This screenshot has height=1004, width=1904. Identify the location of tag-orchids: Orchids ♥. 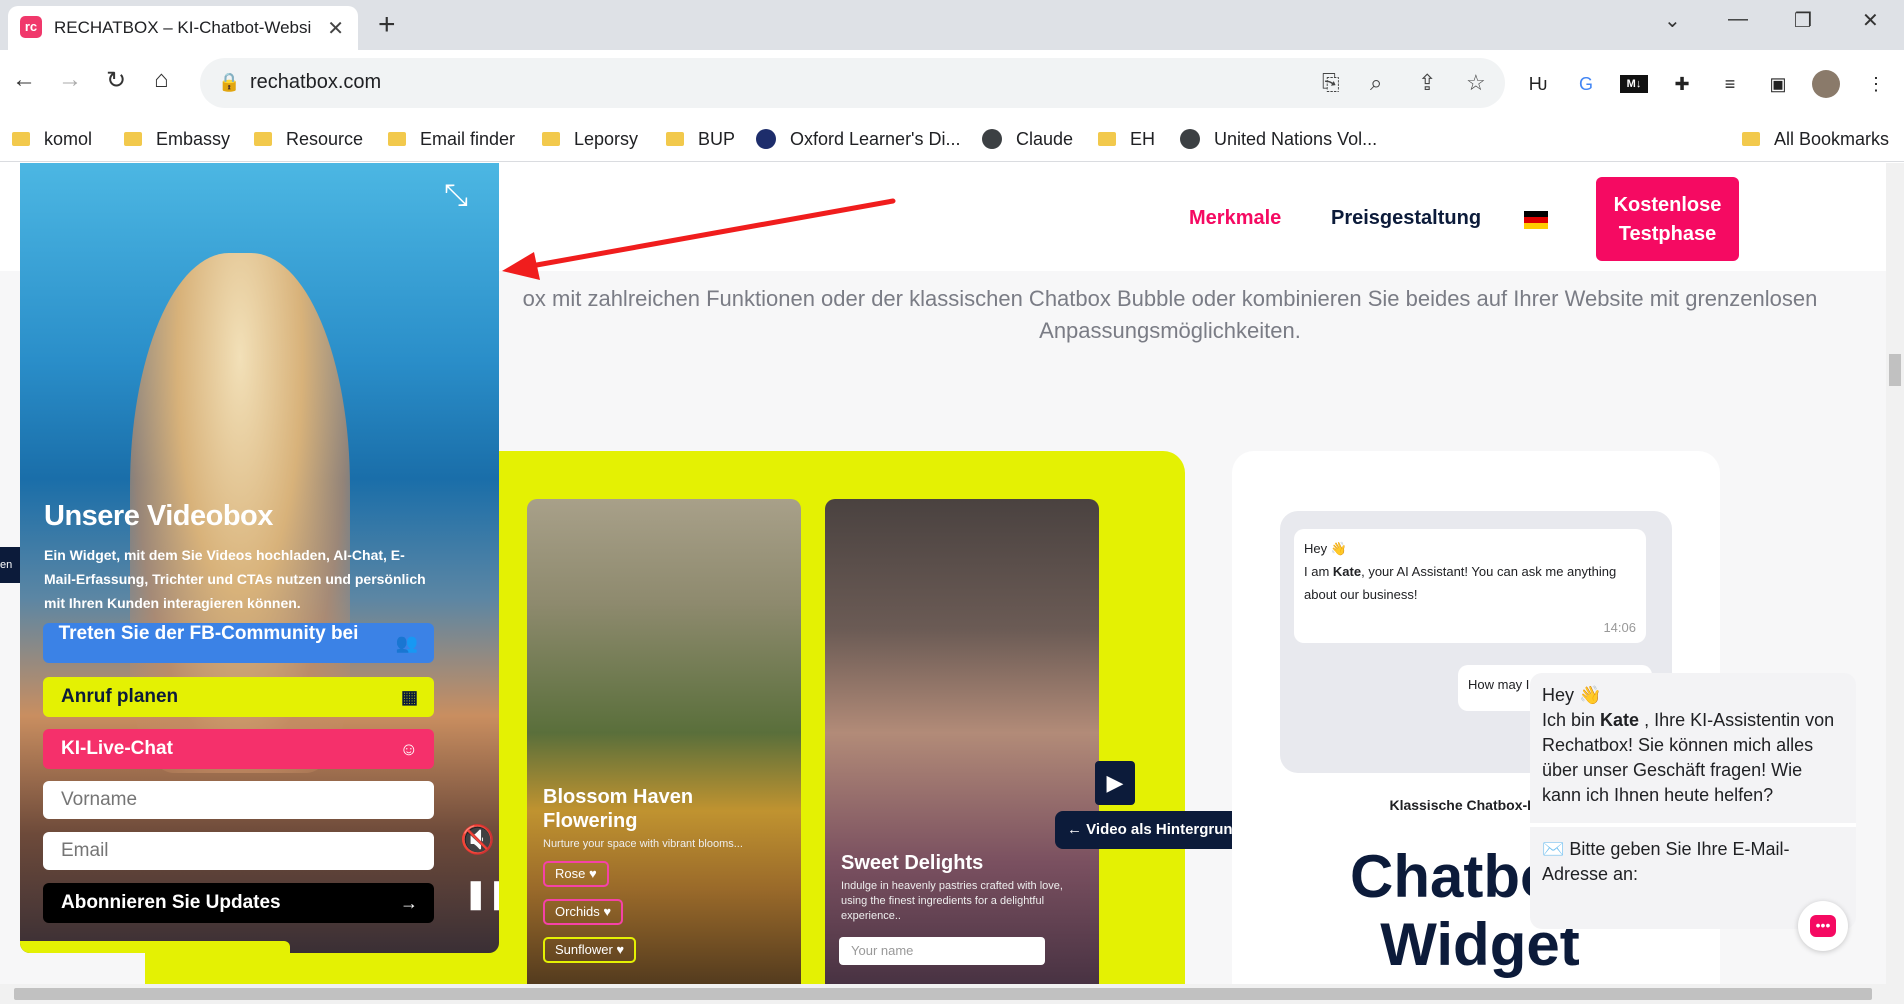
(583, 912).